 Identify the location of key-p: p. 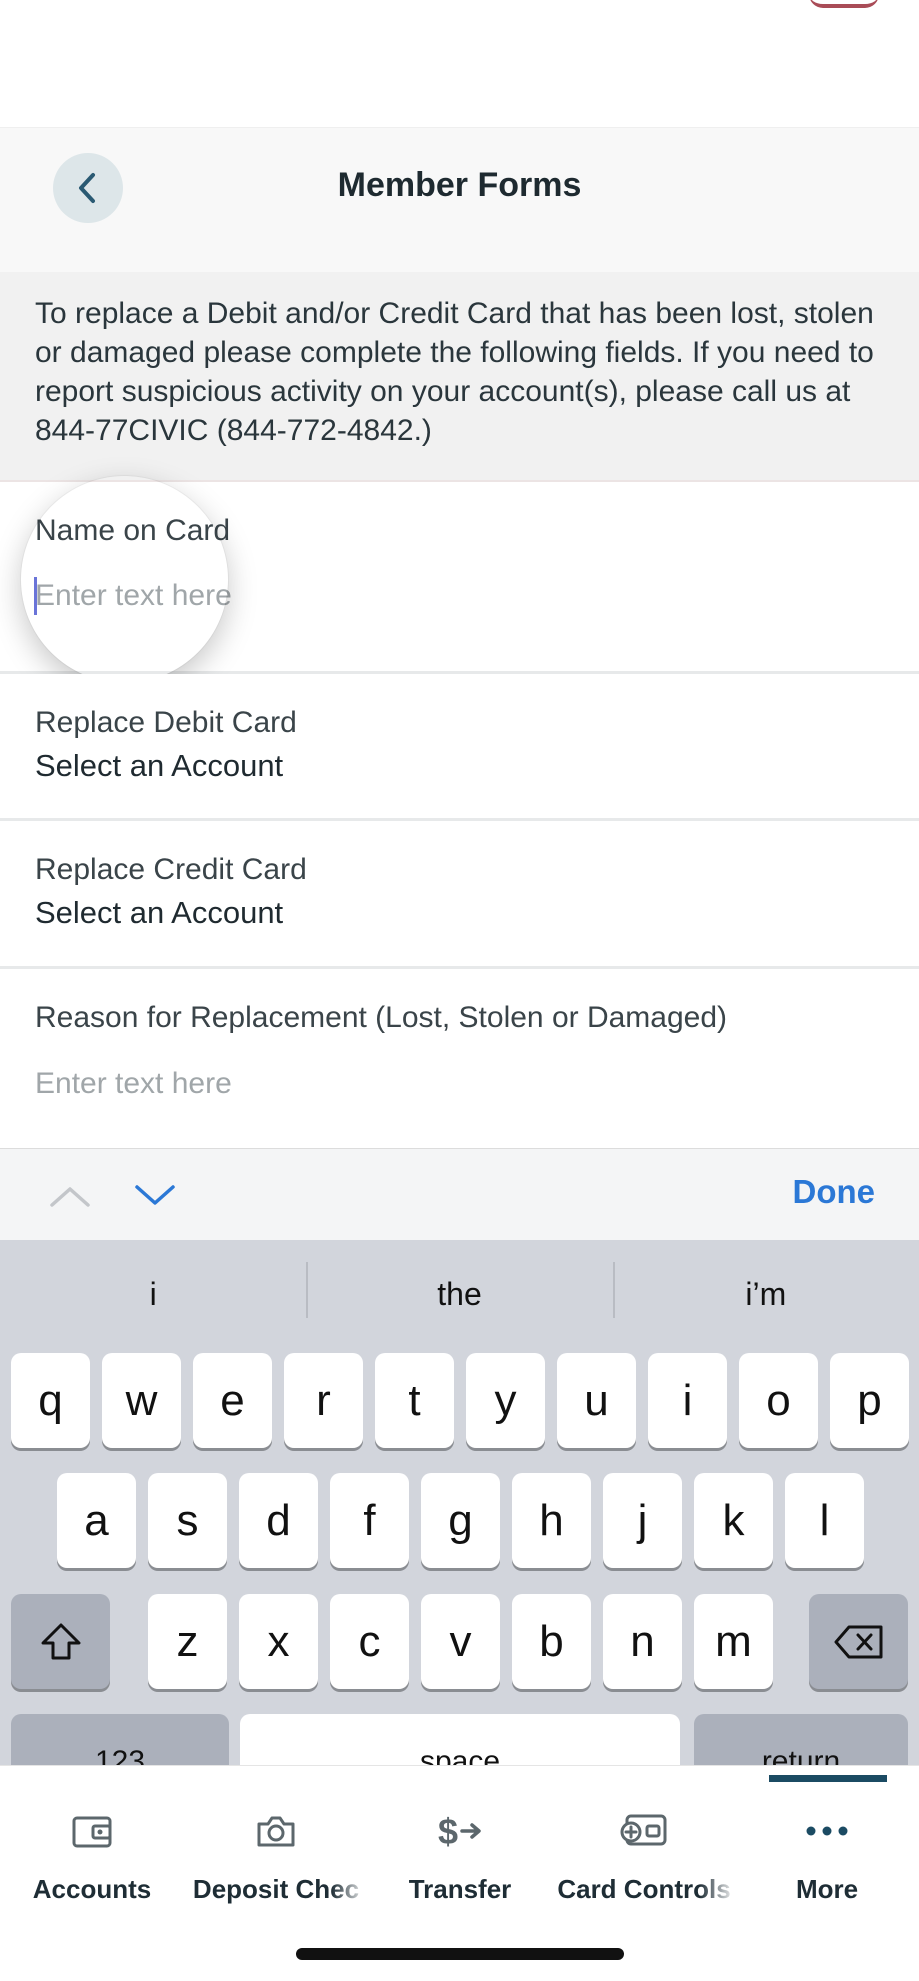
(869, 1400).